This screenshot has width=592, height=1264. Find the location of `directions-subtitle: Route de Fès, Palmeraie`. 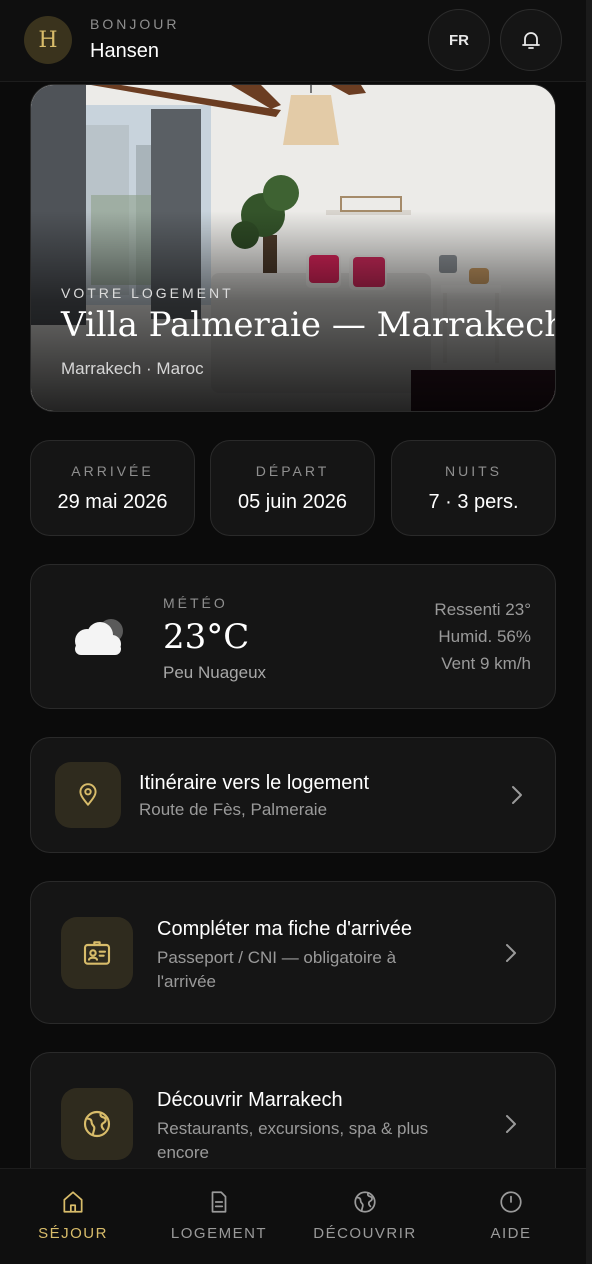

directions-subtitle: Route de Fès, Palmeraie is located at coordinates (233, 809).